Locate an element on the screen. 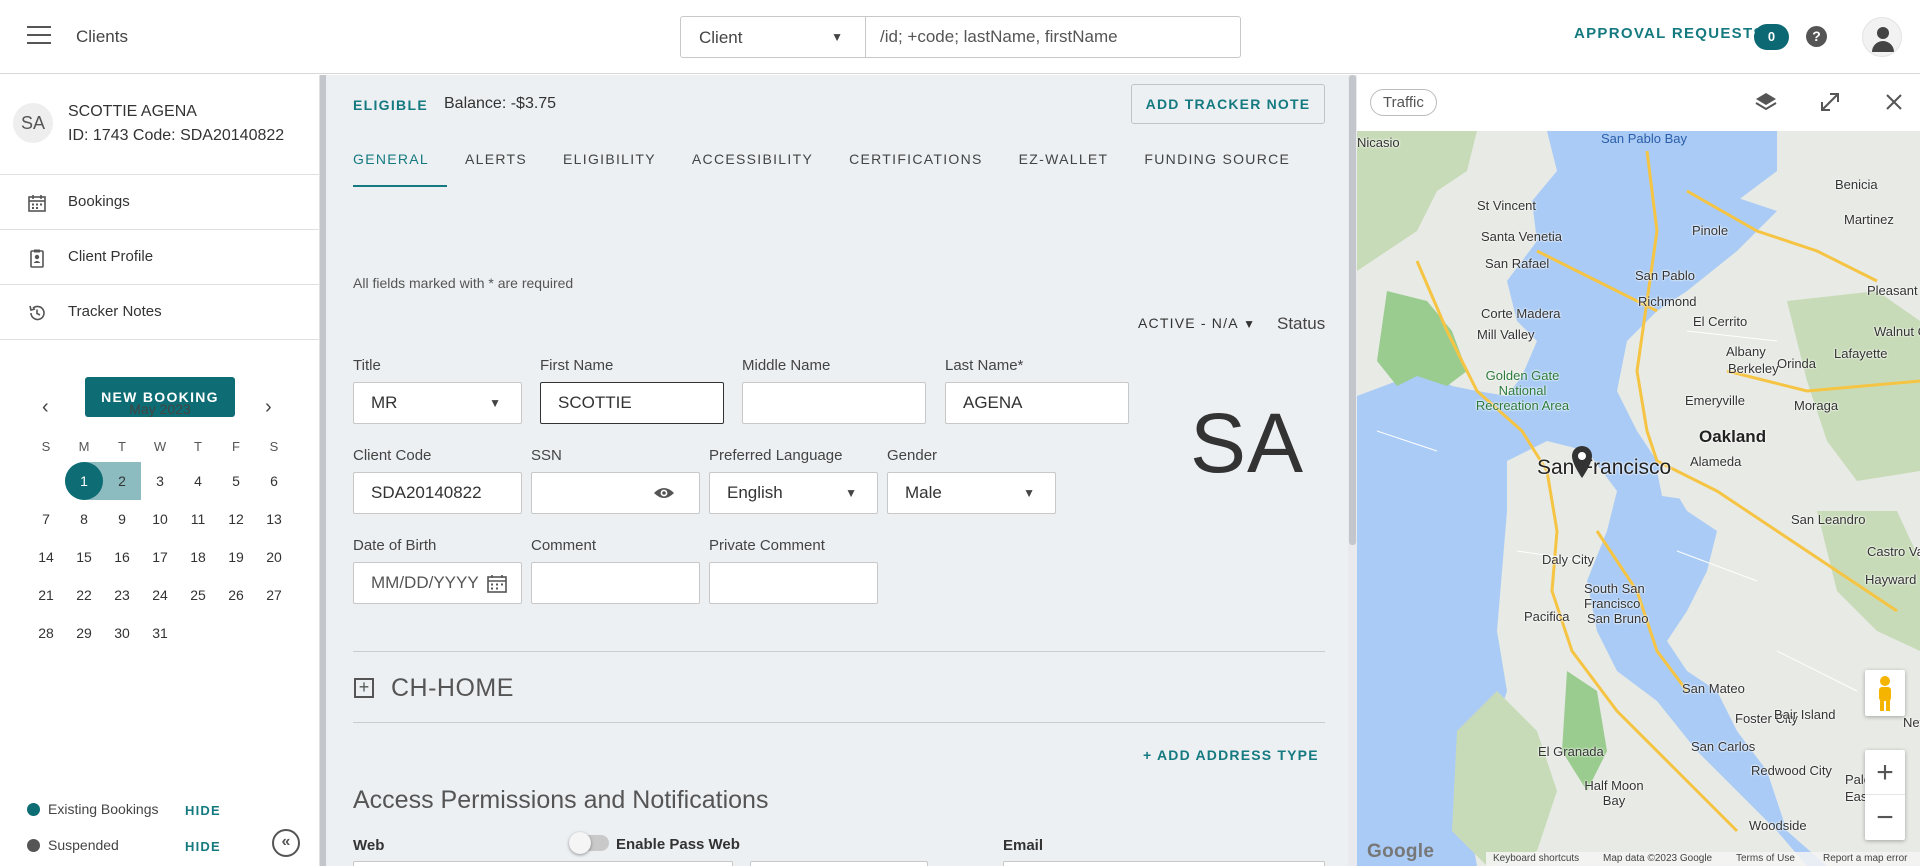 The height and width of the screenshot is (866, 1920). calendar-day: 17 is located at coordinates (160, 557).